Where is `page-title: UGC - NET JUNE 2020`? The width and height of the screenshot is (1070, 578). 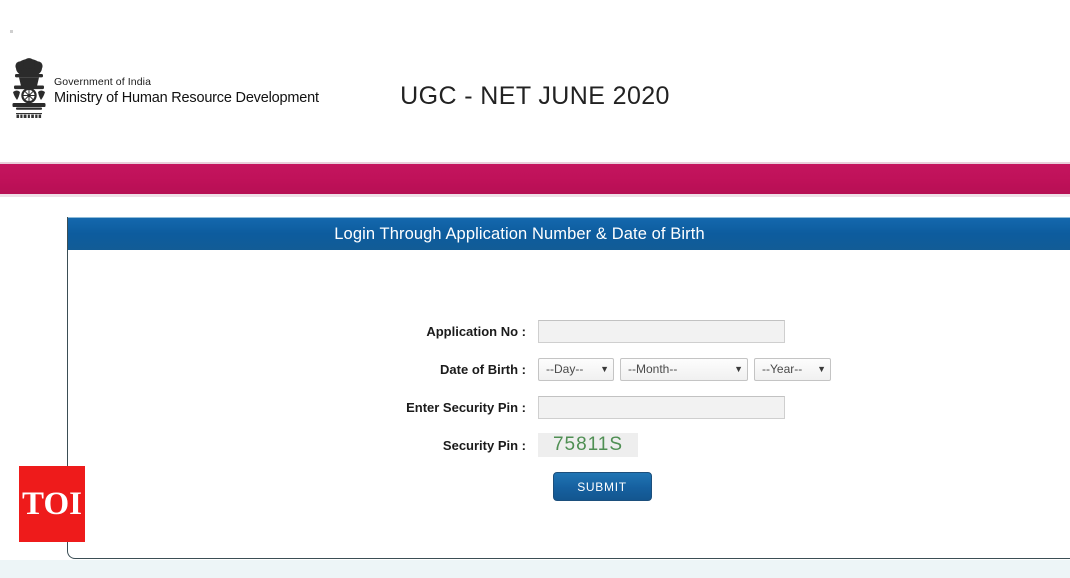 page-title: UGC - NET JUNE 2020 is located at coordinates (535, 96).